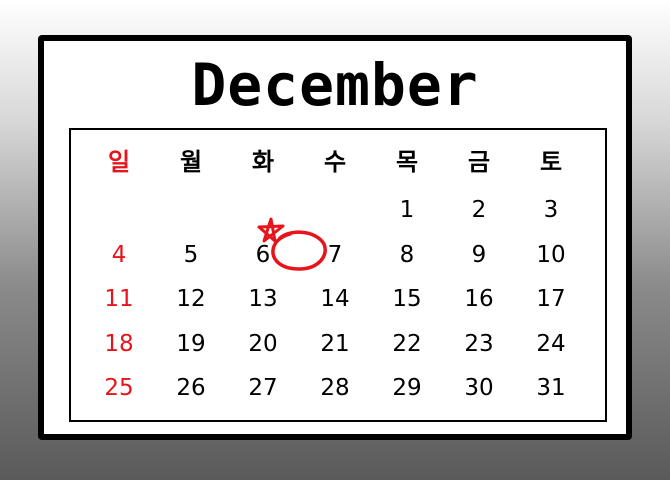 This screenshot has width=670, height=480. I want to click on day-cell: 18, so click(119, 344).